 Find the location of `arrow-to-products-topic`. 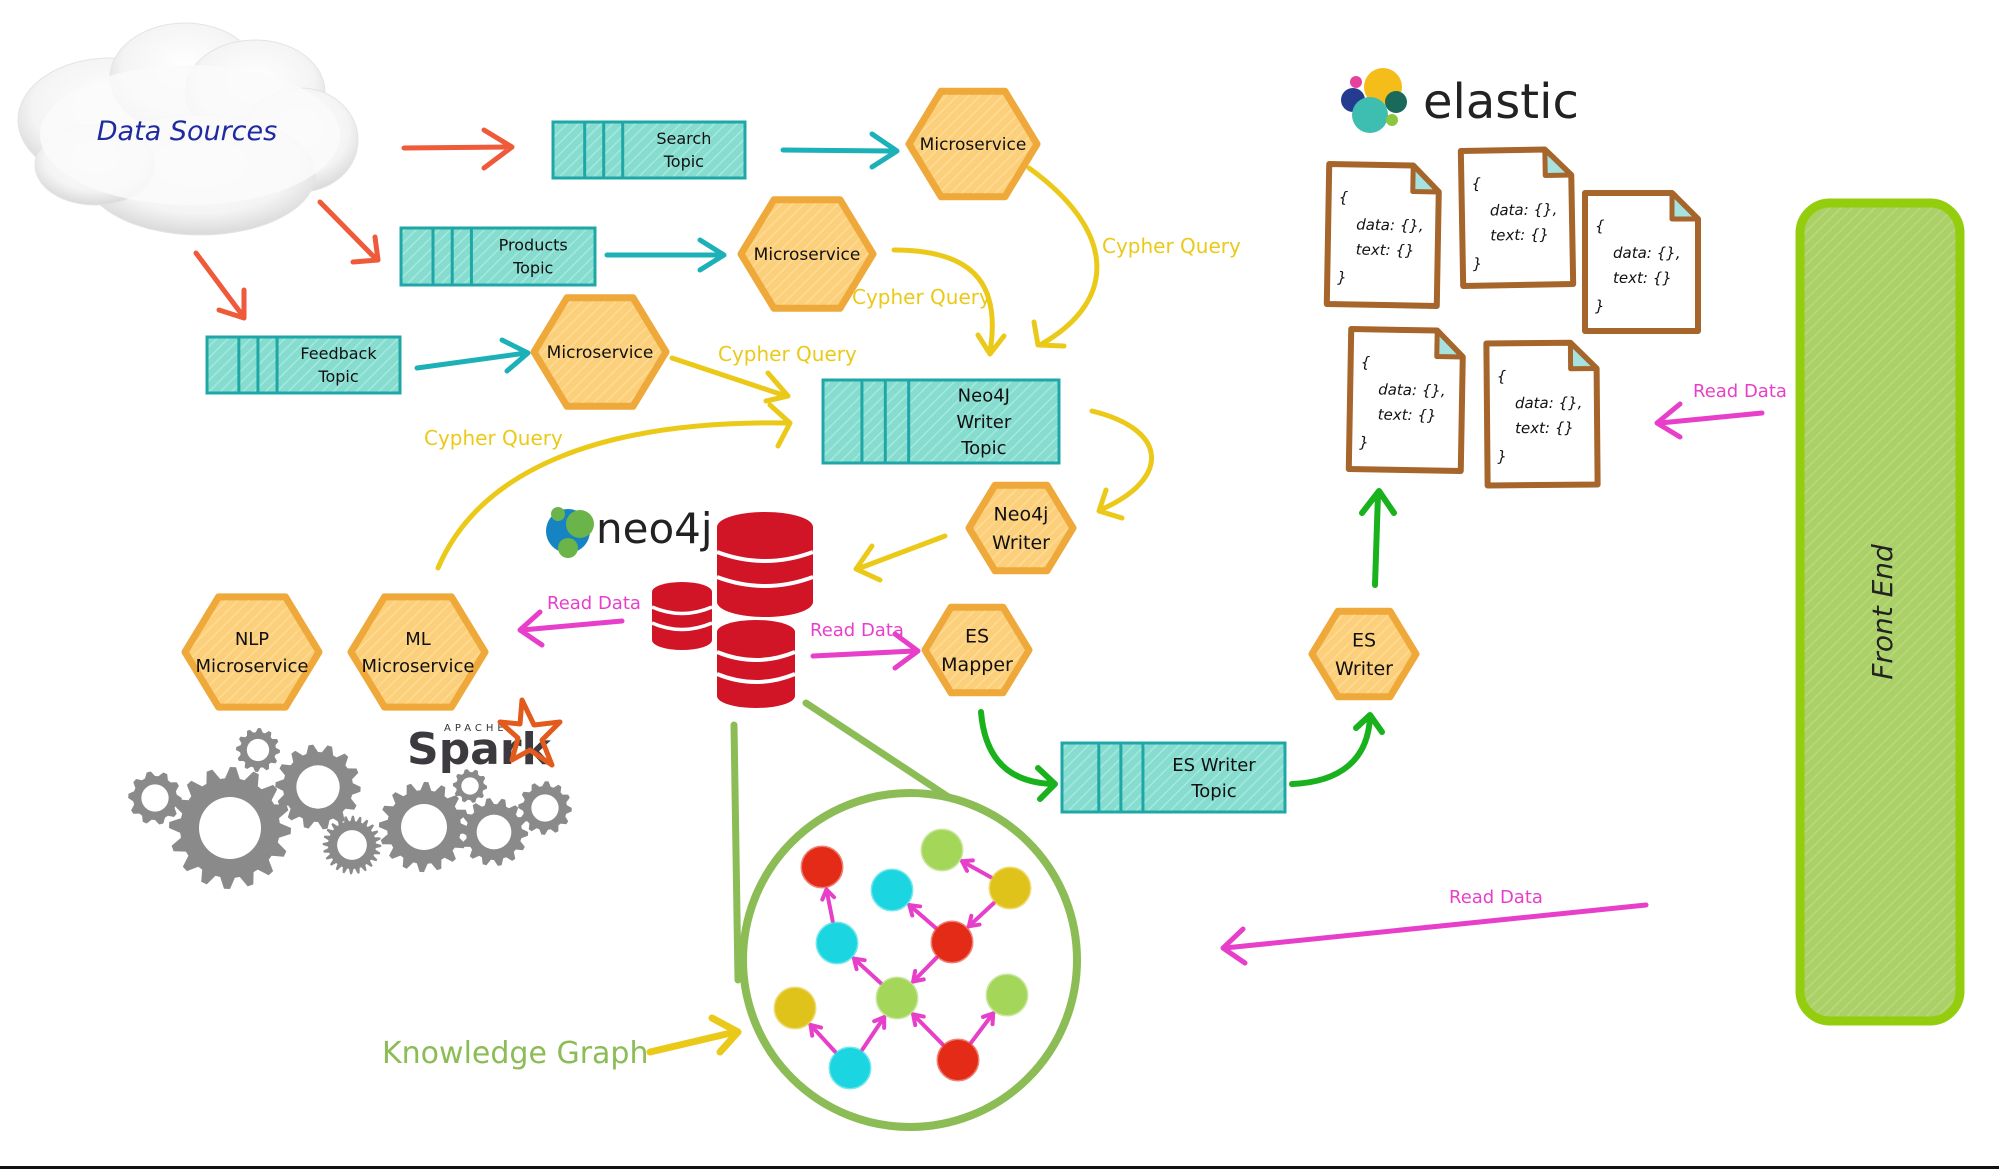

arrow-to-products-topic is located at coordinates (349, 232).